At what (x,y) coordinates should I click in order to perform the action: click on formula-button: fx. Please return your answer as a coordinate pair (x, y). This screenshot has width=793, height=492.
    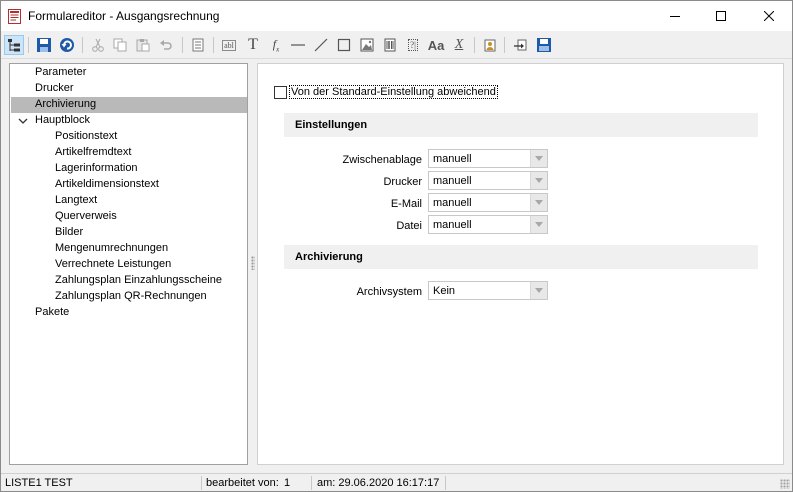
    Looking at the image, I should click on (276, 45).